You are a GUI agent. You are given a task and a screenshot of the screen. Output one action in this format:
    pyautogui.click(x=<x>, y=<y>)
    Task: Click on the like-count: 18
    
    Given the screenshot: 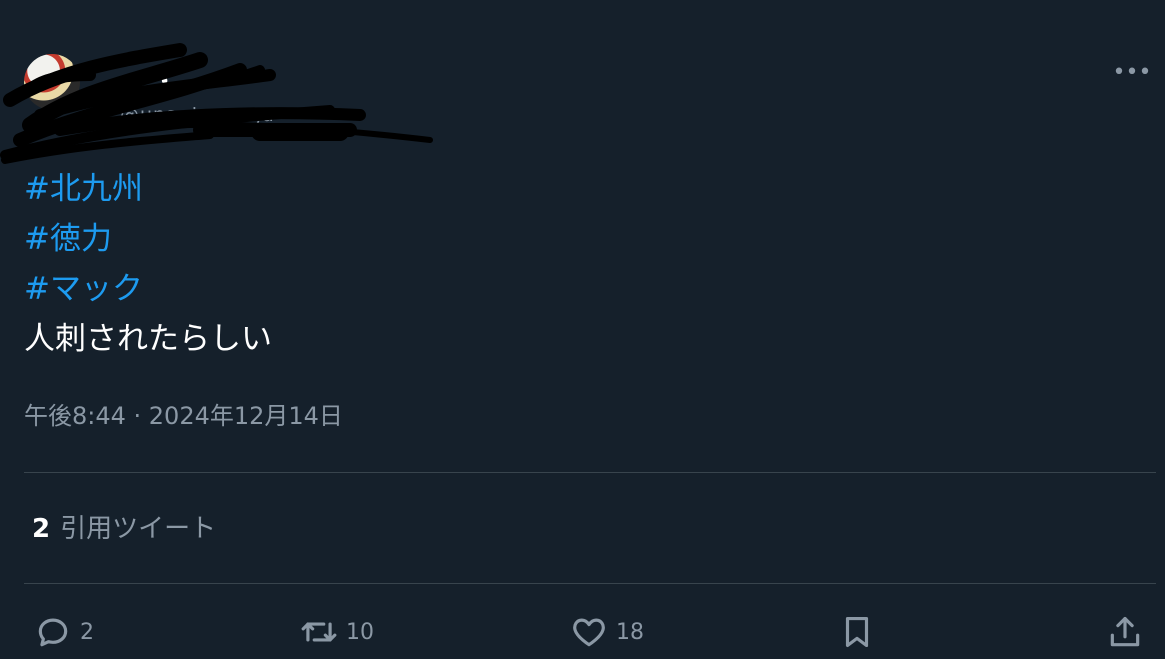 What is the action you would take?
    pyautogui.click(x=630, y=632)
    